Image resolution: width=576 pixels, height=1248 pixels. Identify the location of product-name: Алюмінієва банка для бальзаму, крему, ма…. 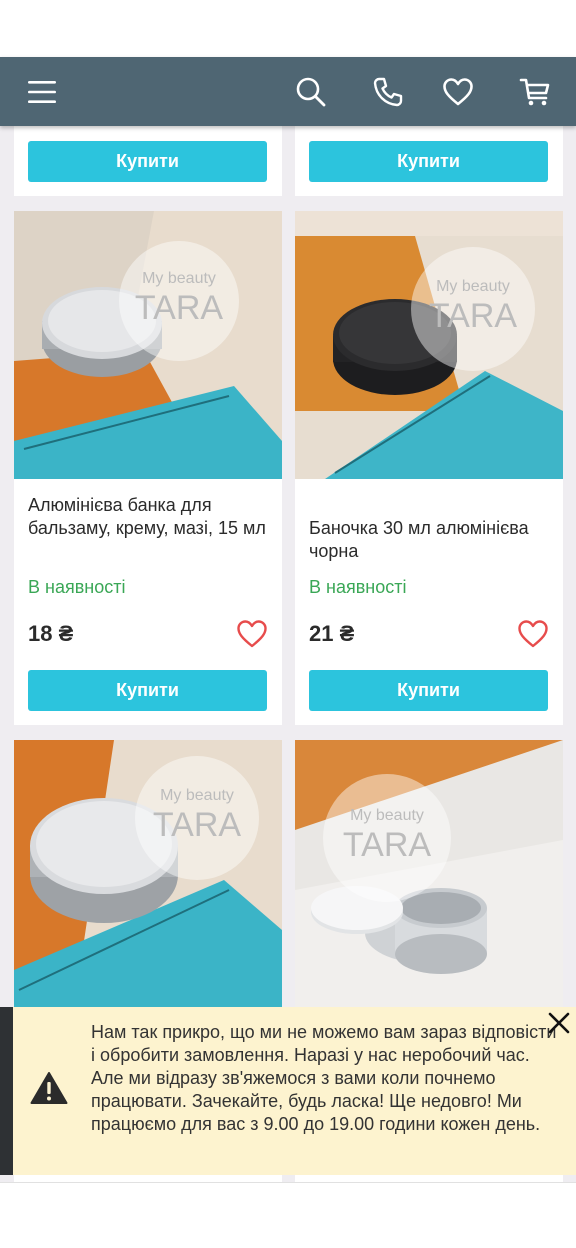
(150, 517).